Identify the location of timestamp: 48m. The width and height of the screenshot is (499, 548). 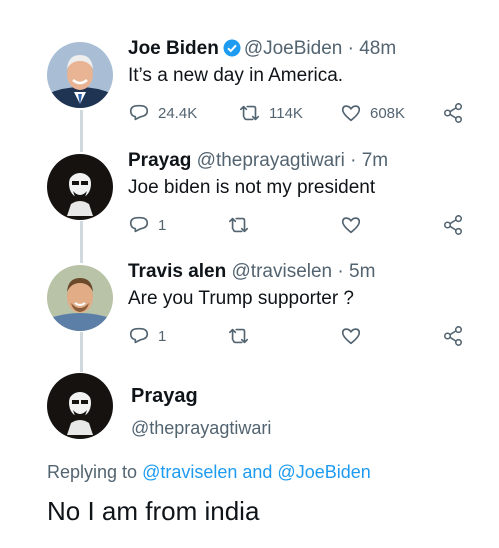
(377, 48).